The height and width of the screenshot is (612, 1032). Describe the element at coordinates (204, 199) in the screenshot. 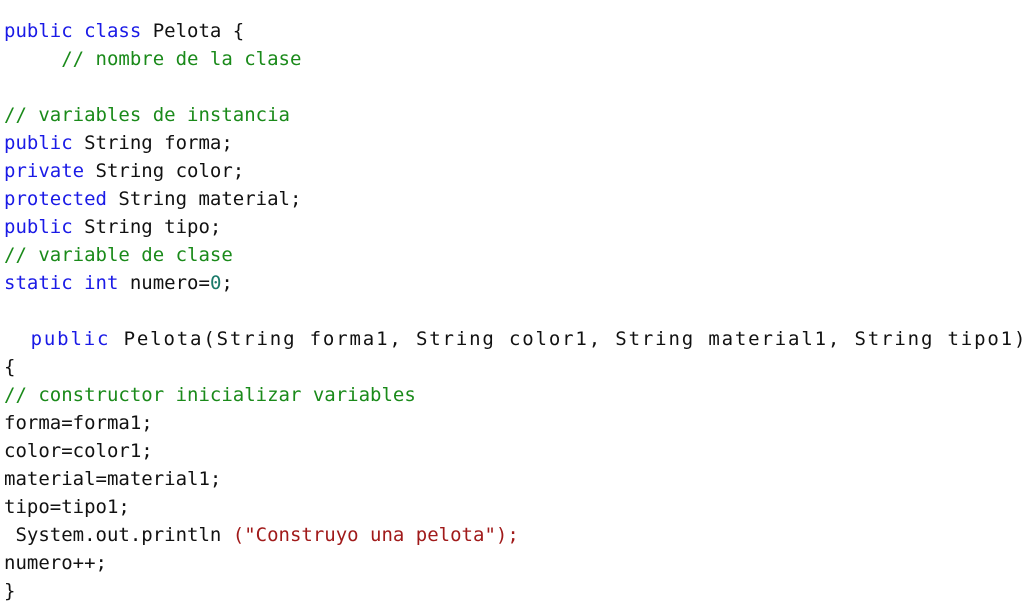

I see `code-token-plain: String material;` at that location.